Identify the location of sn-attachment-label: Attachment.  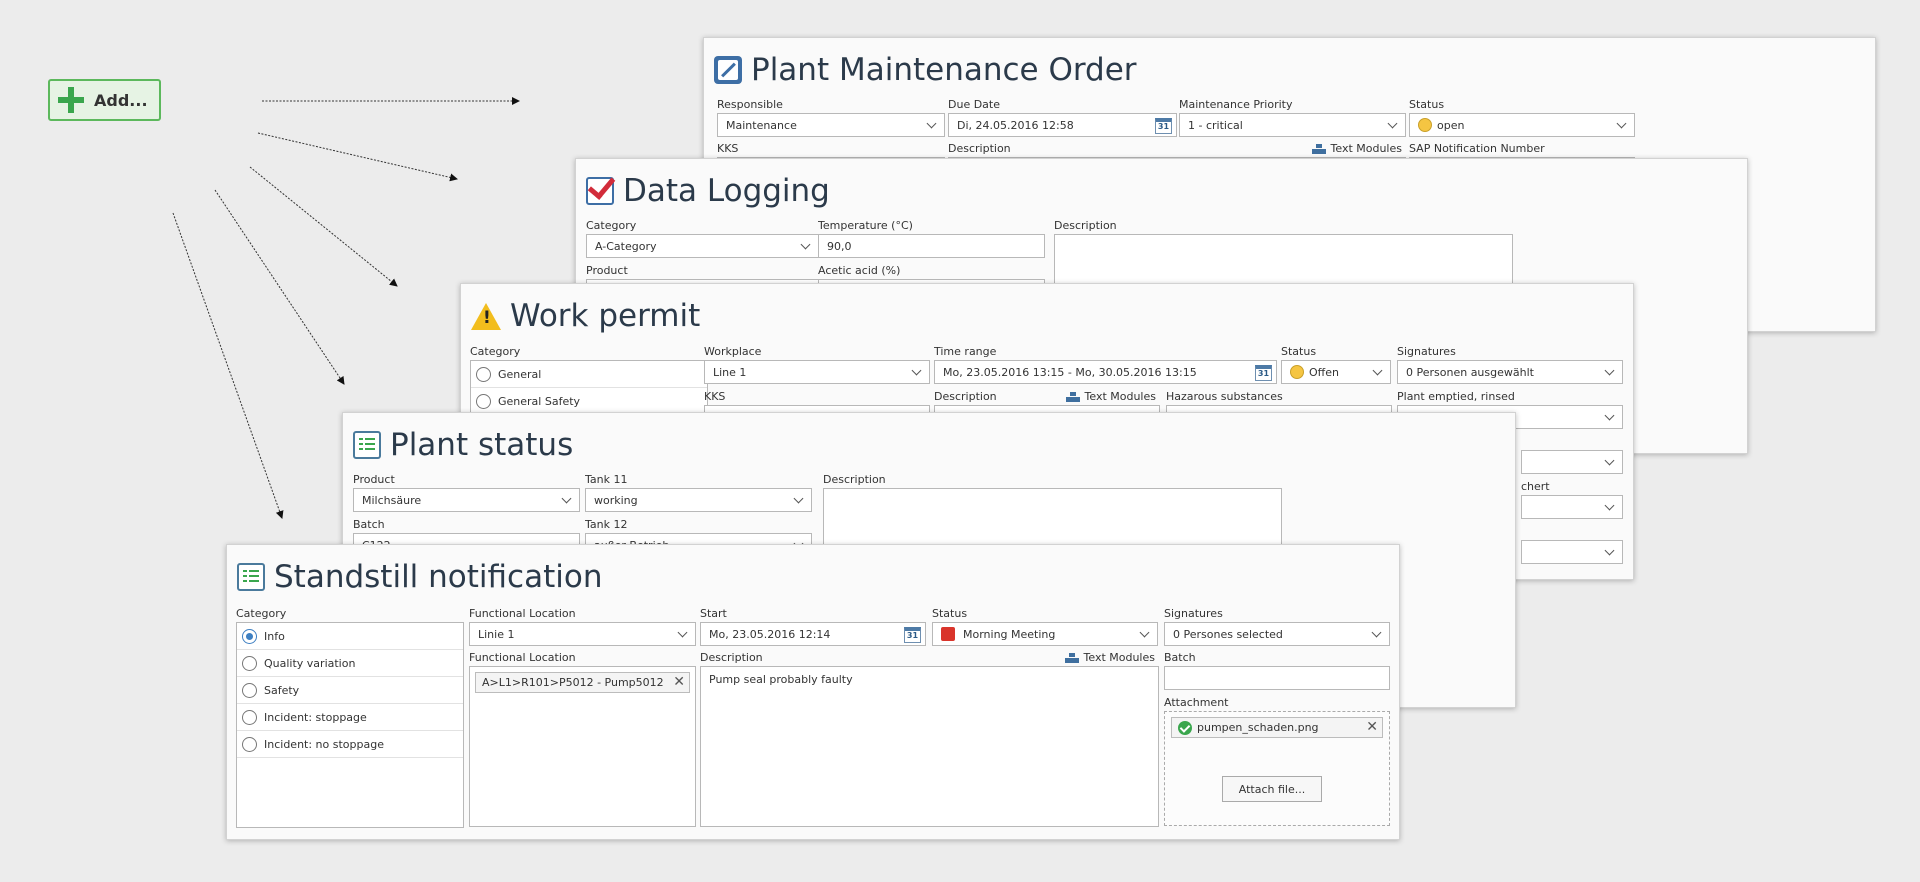
(1196, 702).